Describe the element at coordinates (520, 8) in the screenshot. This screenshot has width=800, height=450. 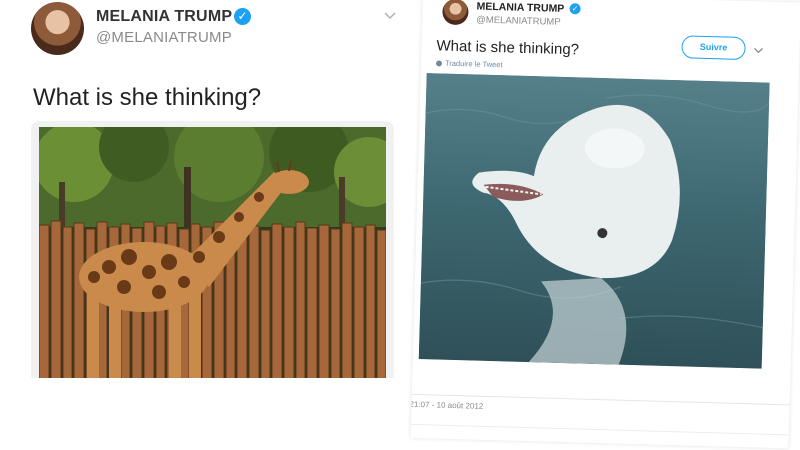
I see `right-display-name: MELANIA TRUMP` at that location.